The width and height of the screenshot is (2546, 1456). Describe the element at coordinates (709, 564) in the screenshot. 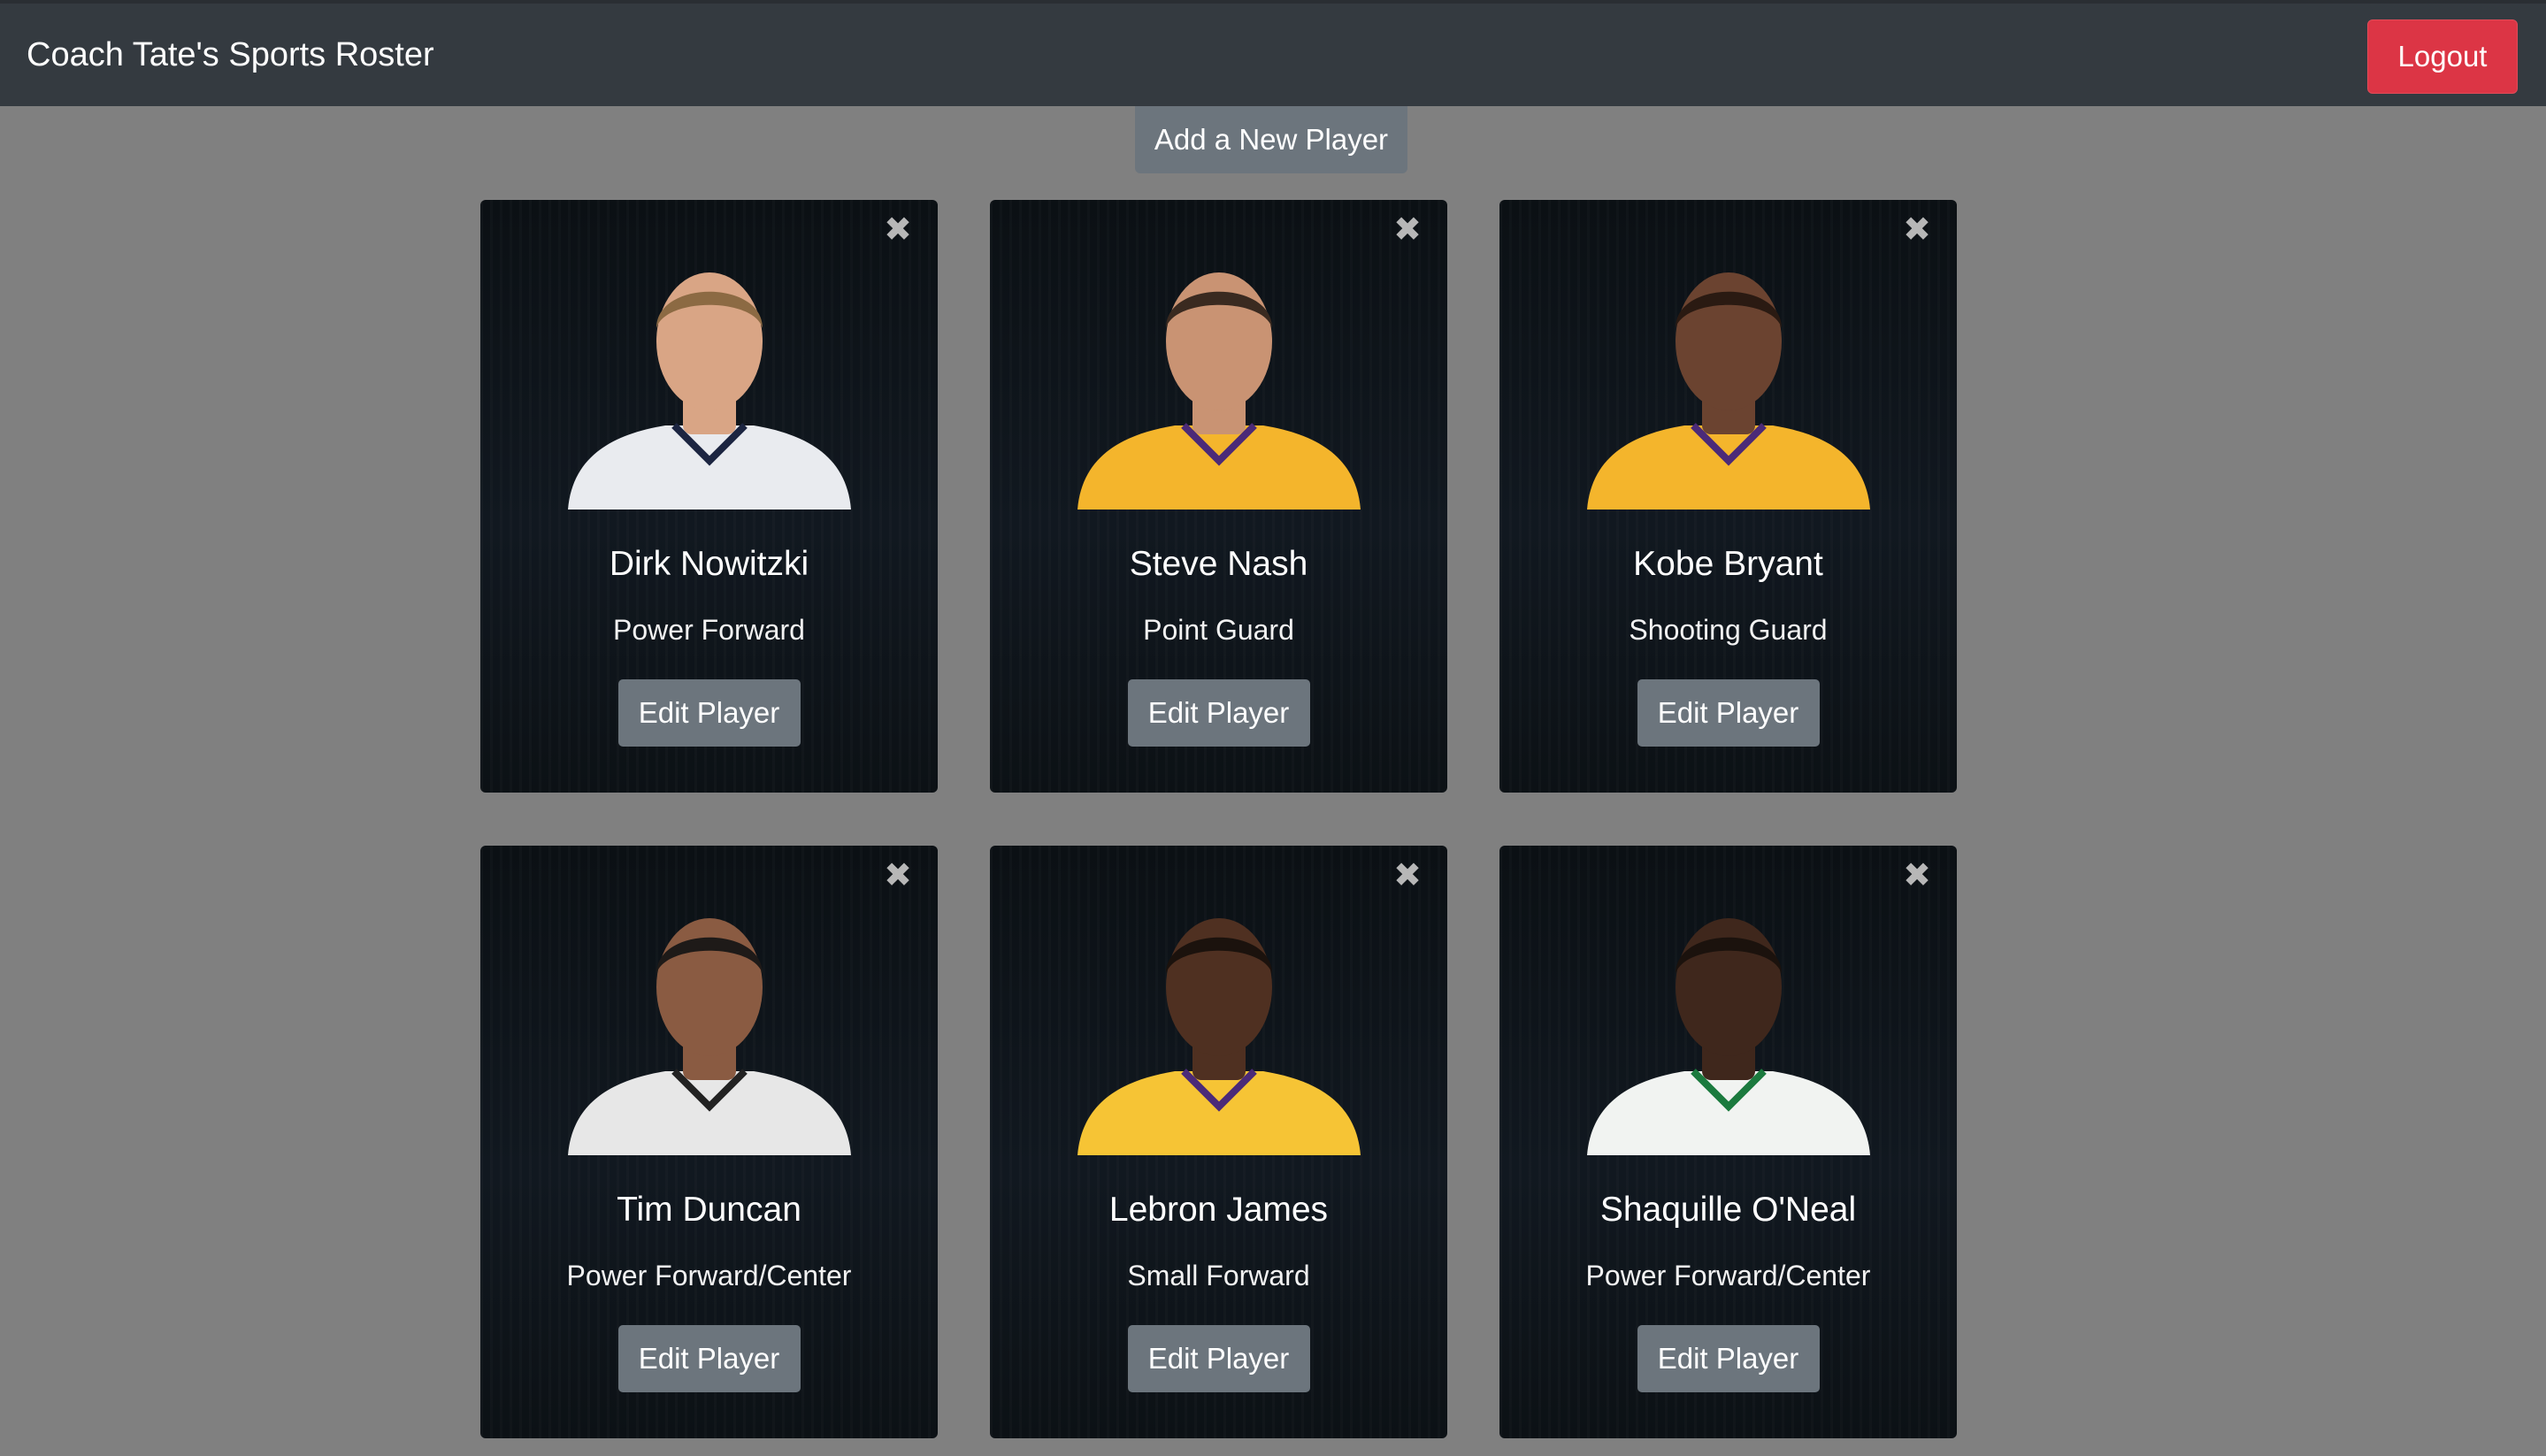

I see `player-name: Dirk Nowitzki` at that location.